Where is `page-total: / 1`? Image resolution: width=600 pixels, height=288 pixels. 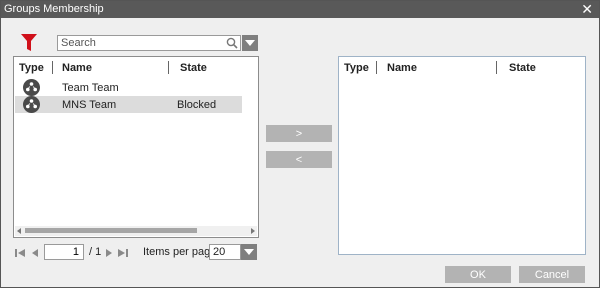
page-total: / 1 is located at coordinates (95, 252).